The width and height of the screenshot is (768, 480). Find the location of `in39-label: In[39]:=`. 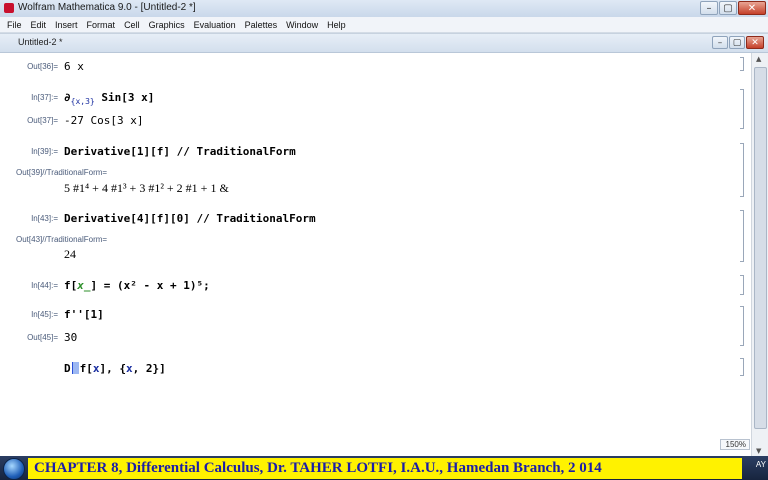

in39-label: In[39]:= is located at coordinates (44, 151).